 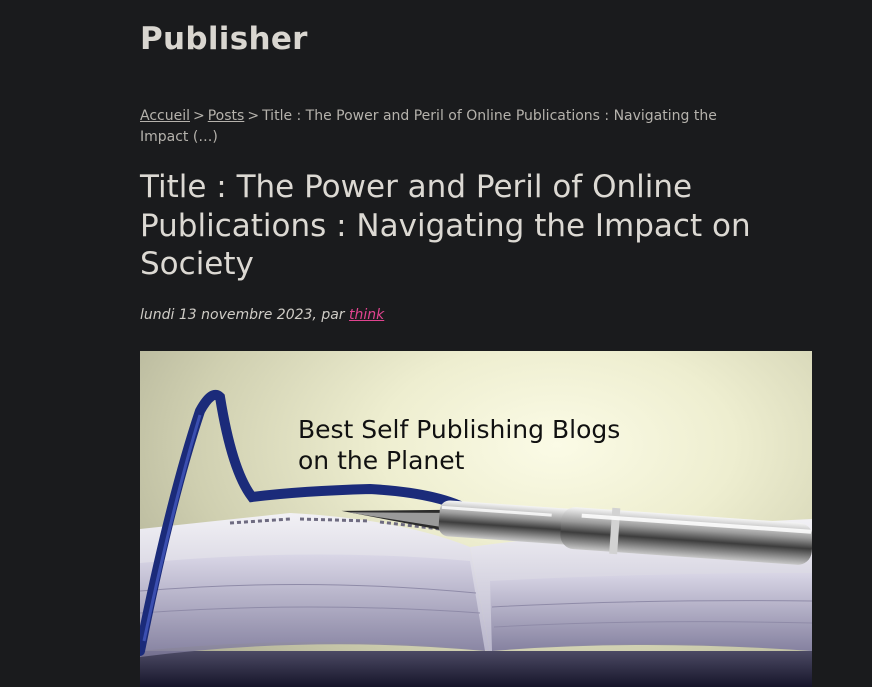 I want to click on hero-caption: Best Self Publishing Blogs on the Planet, so click(x=459, y=445).